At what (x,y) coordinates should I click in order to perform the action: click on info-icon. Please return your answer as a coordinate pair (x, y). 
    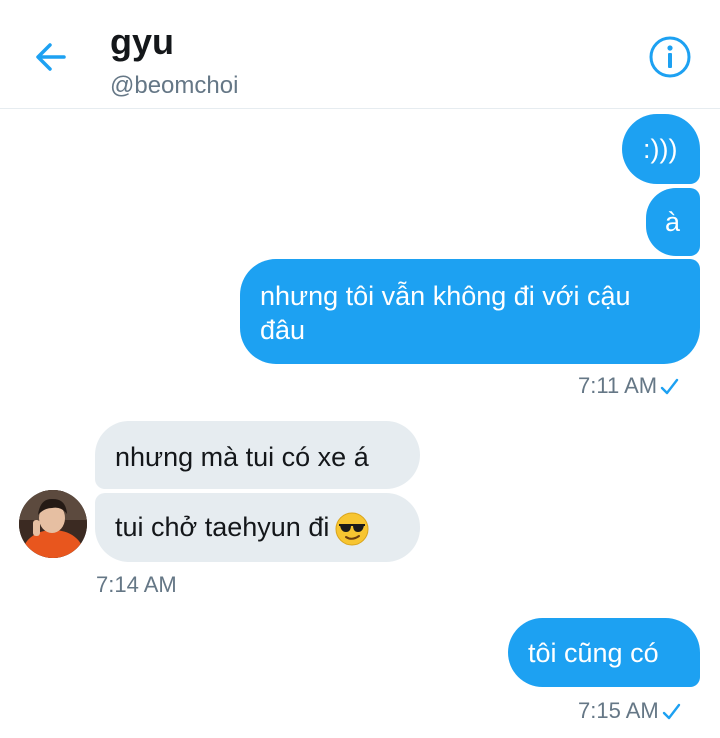
    Looking at the image, I should click on (670, 57).